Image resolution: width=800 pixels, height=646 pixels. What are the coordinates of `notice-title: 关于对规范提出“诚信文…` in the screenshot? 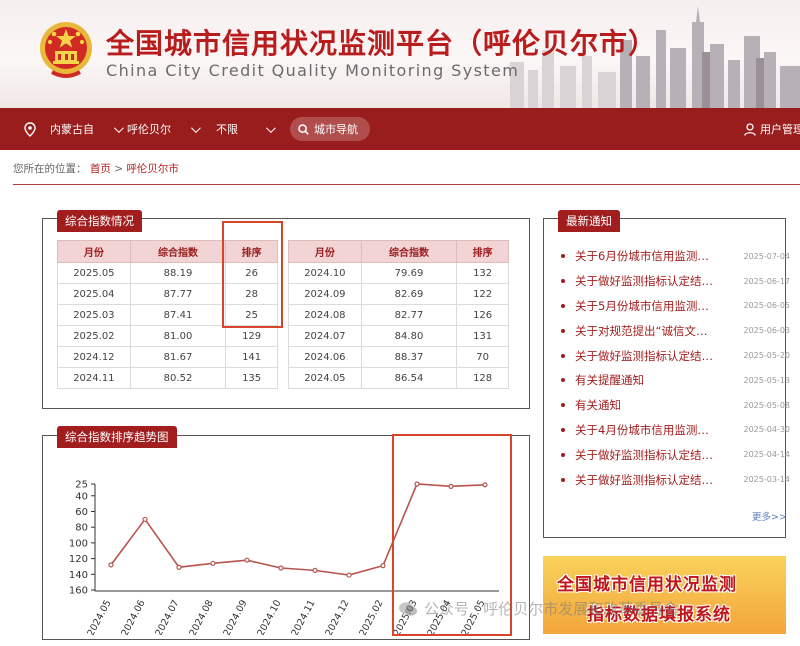 It's located at (641, 330).